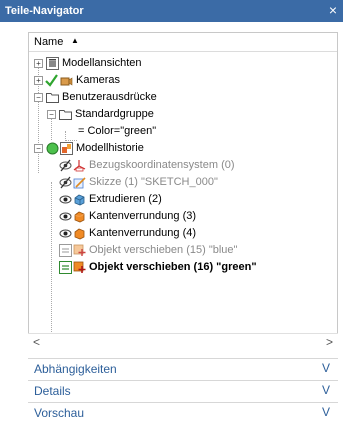 Image resolution: width=343 pixels, height=425 pixels. What do you see at coordinates (183, 80) in the screenshot?
I see `tree-item-kameras: + Kameras` at bounding box center [183, 80].